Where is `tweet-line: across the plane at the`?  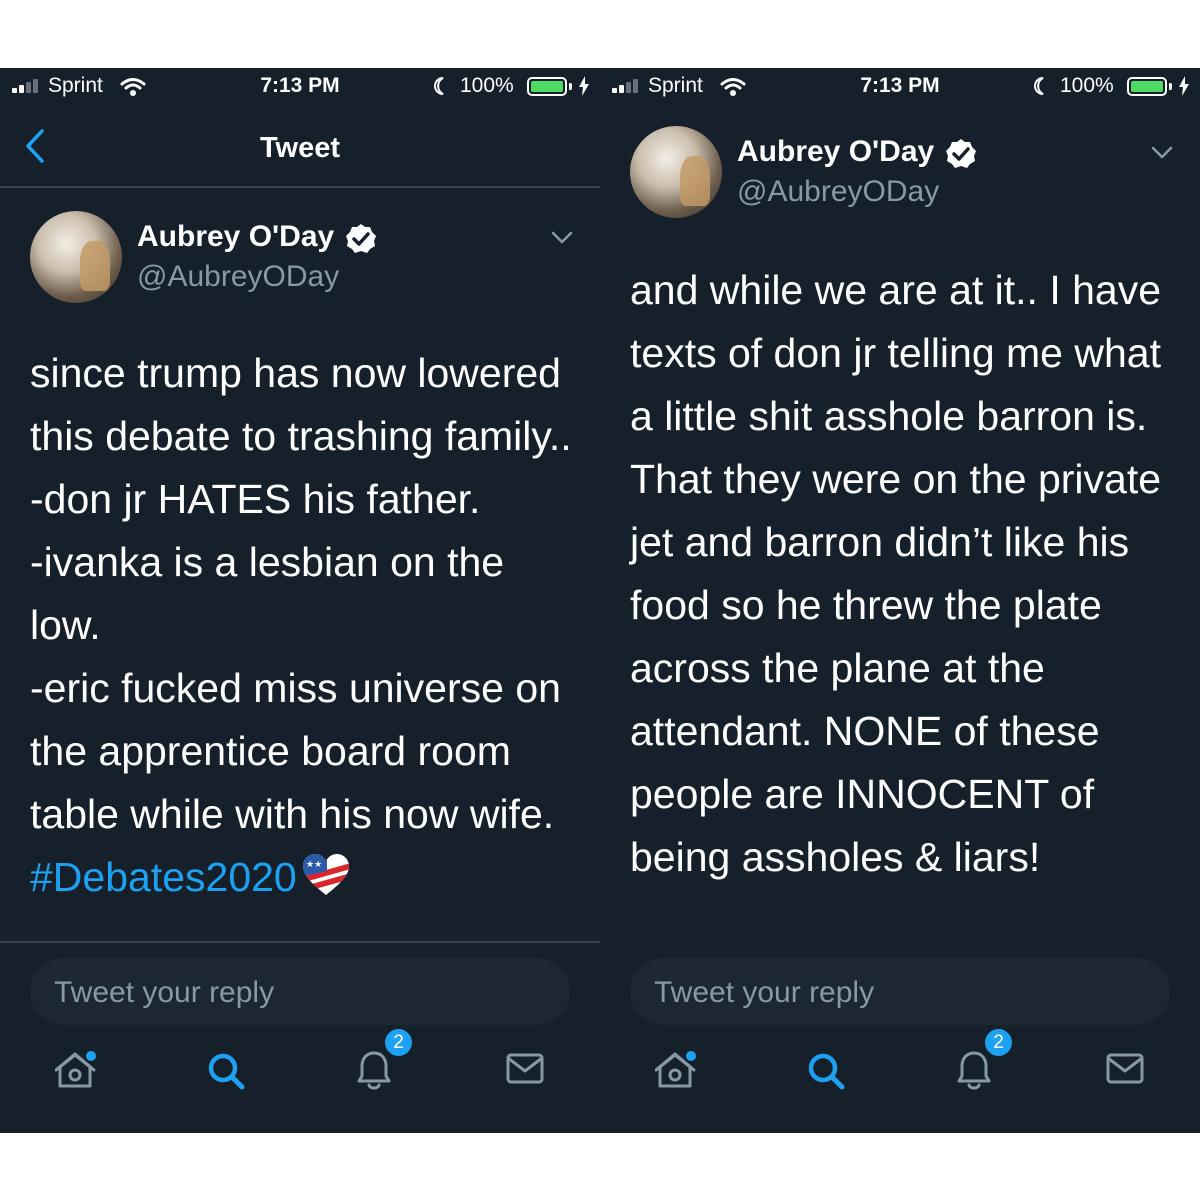 tweet-line: across the plane at the is located at coordinates (837, 668).